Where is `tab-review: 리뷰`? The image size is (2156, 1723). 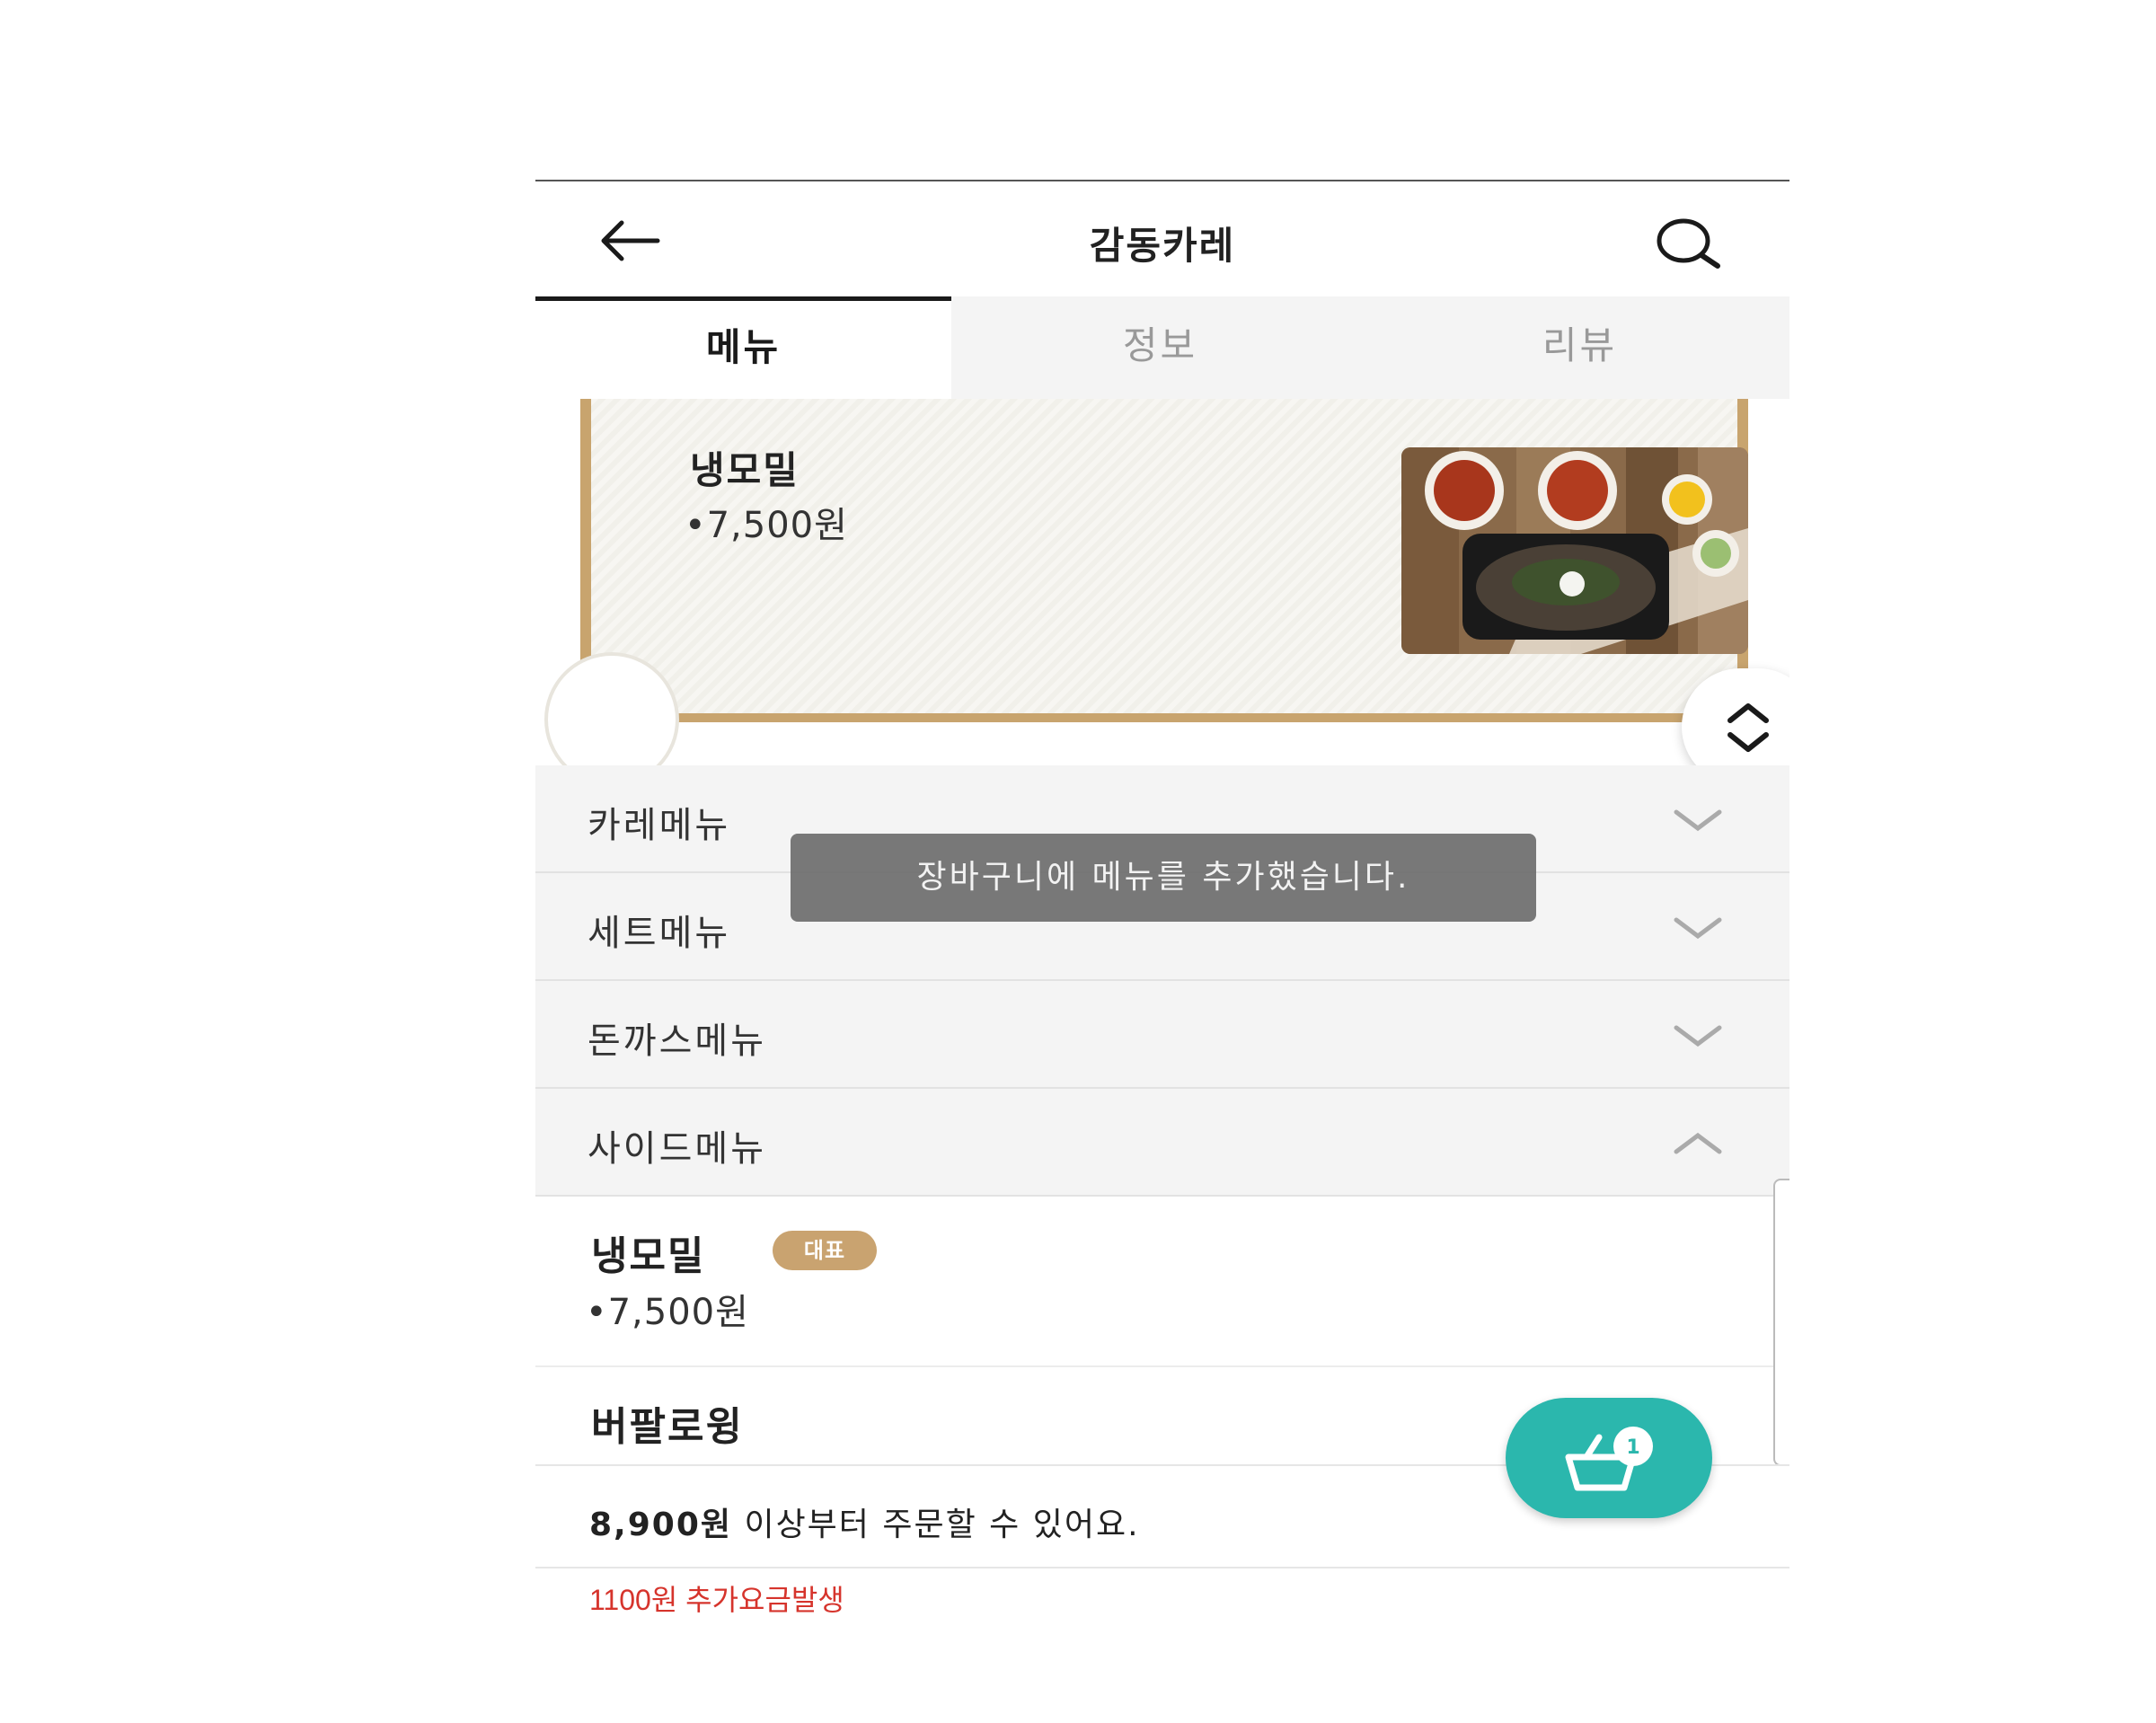
tab-review: 리뷰 is located at coordinates (1580, 347).